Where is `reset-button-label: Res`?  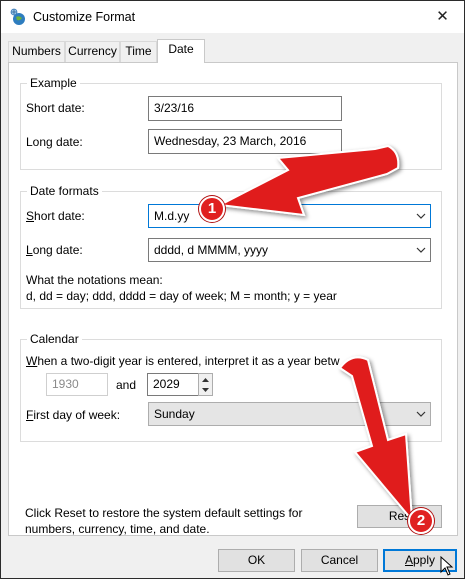
reset-button-label: Res is located at coordinates (399, 516).